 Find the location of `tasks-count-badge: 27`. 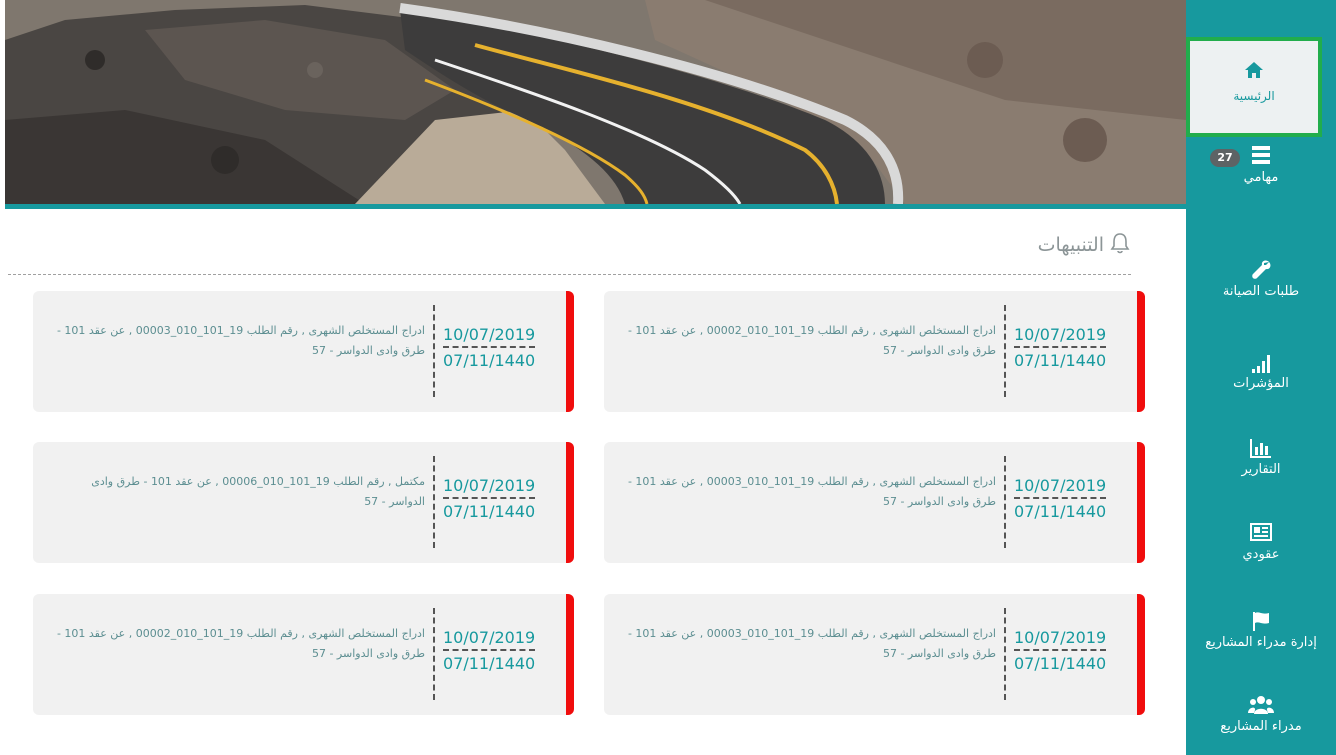

tasks-count-badge: 27 is located at coordinates (1225, 158).